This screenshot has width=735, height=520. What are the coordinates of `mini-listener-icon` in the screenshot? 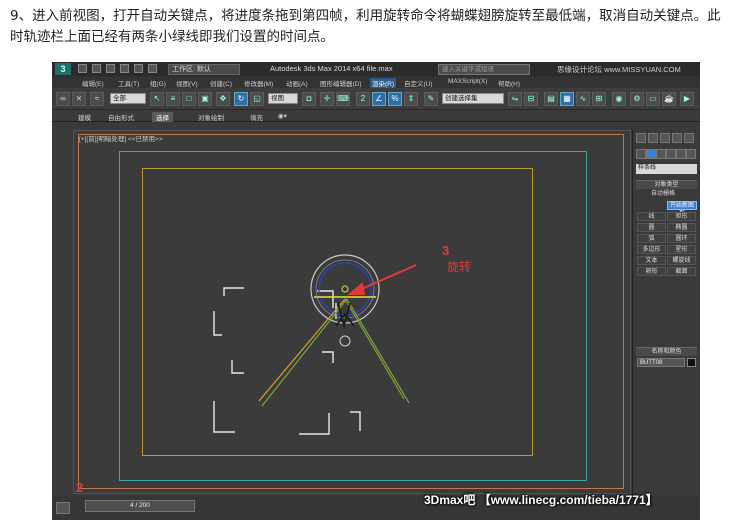 It's located at (63, 508).